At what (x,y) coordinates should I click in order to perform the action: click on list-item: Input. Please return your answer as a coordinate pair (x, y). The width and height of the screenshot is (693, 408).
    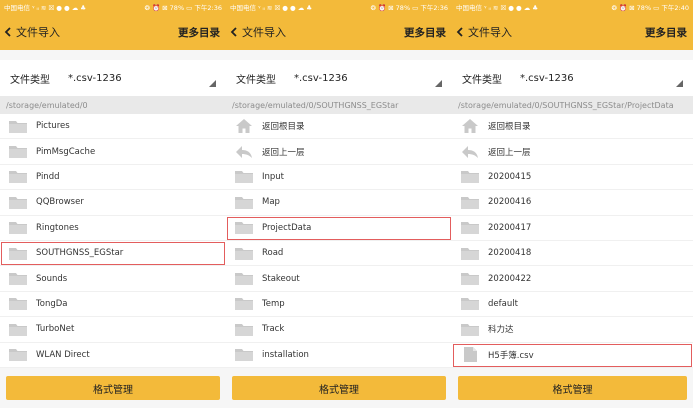
    Looking at the image, I should click on (339, 178).